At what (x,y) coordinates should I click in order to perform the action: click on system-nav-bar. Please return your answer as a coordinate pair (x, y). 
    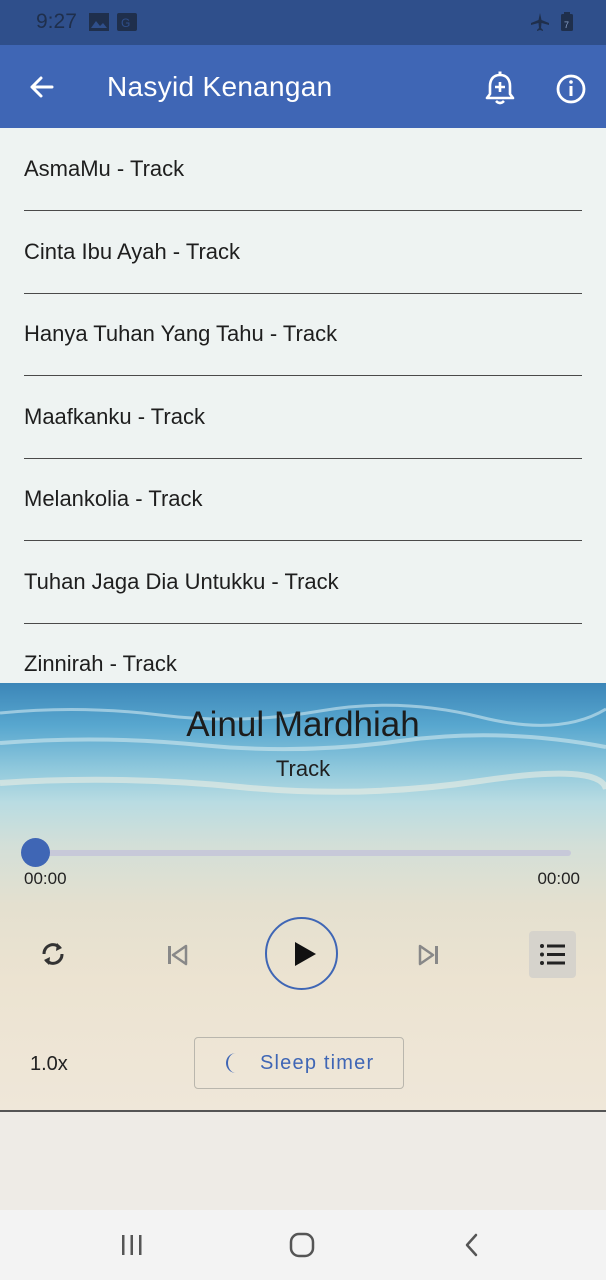
    Looking at the image, I should click on (303, 1245).